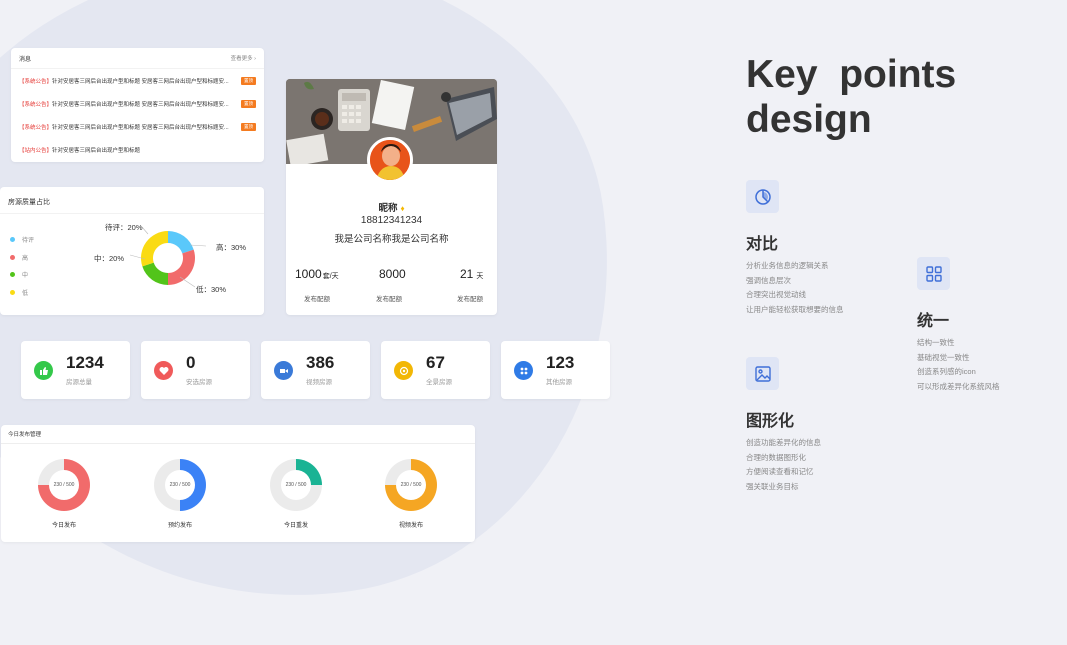 The width and height of the screenshot is (1067, 645). I want to click on today-publish-title: 今日发布管理, so click(238, 434).